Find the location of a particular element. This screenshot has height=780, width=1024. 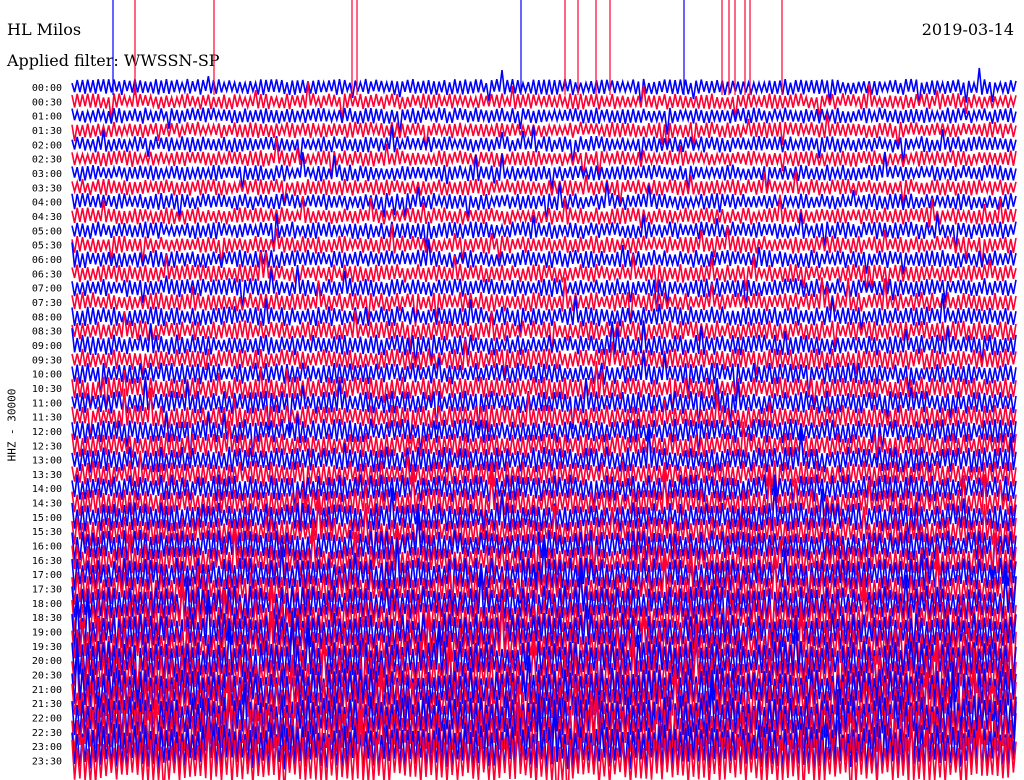

row-time-label: 23:00 is located at coordinates (47, 747).